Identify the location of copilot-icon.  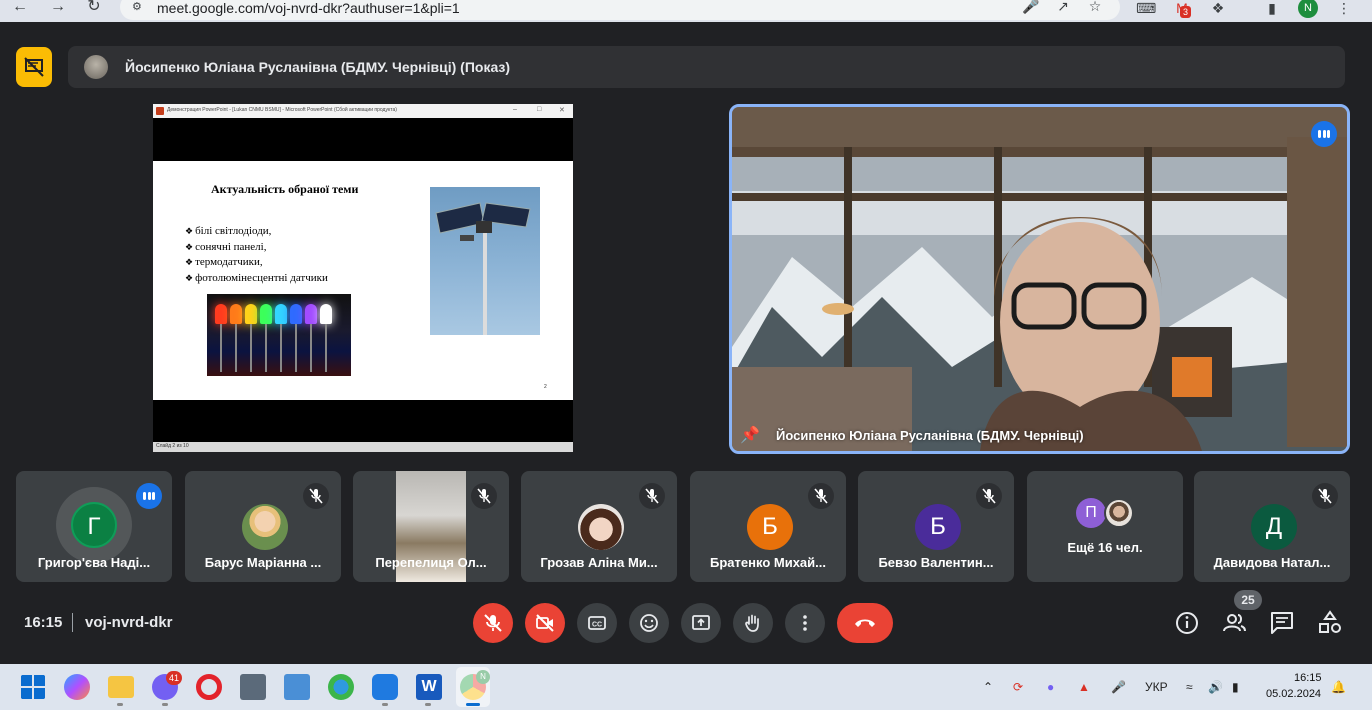
(77, 687).